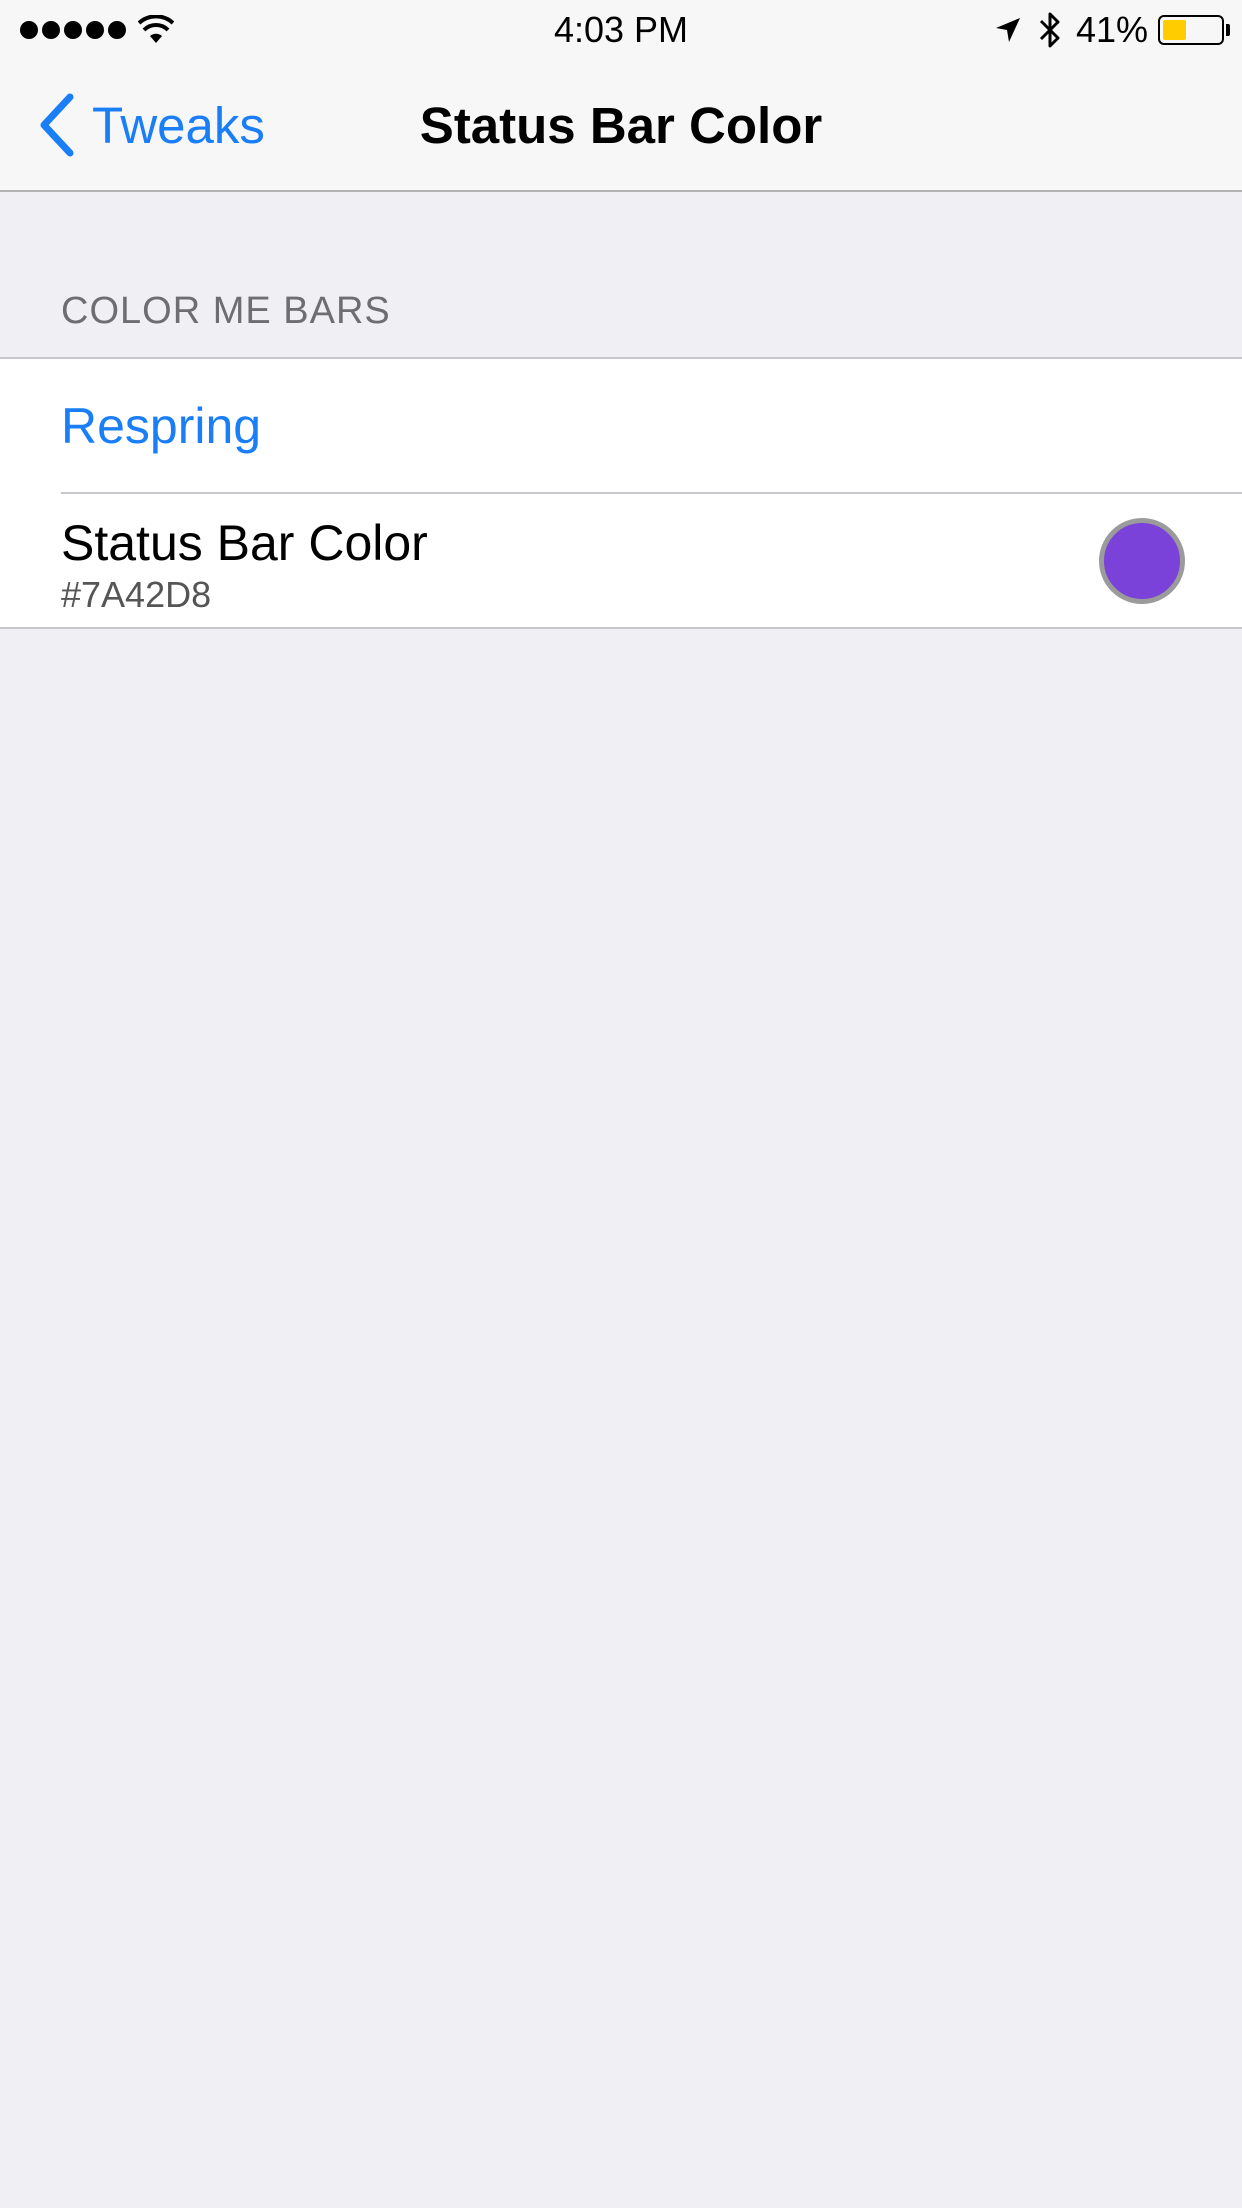 The height and width of the screenshot is (2208, 1242). I want to click on battery-icon, so click(1191, 30).